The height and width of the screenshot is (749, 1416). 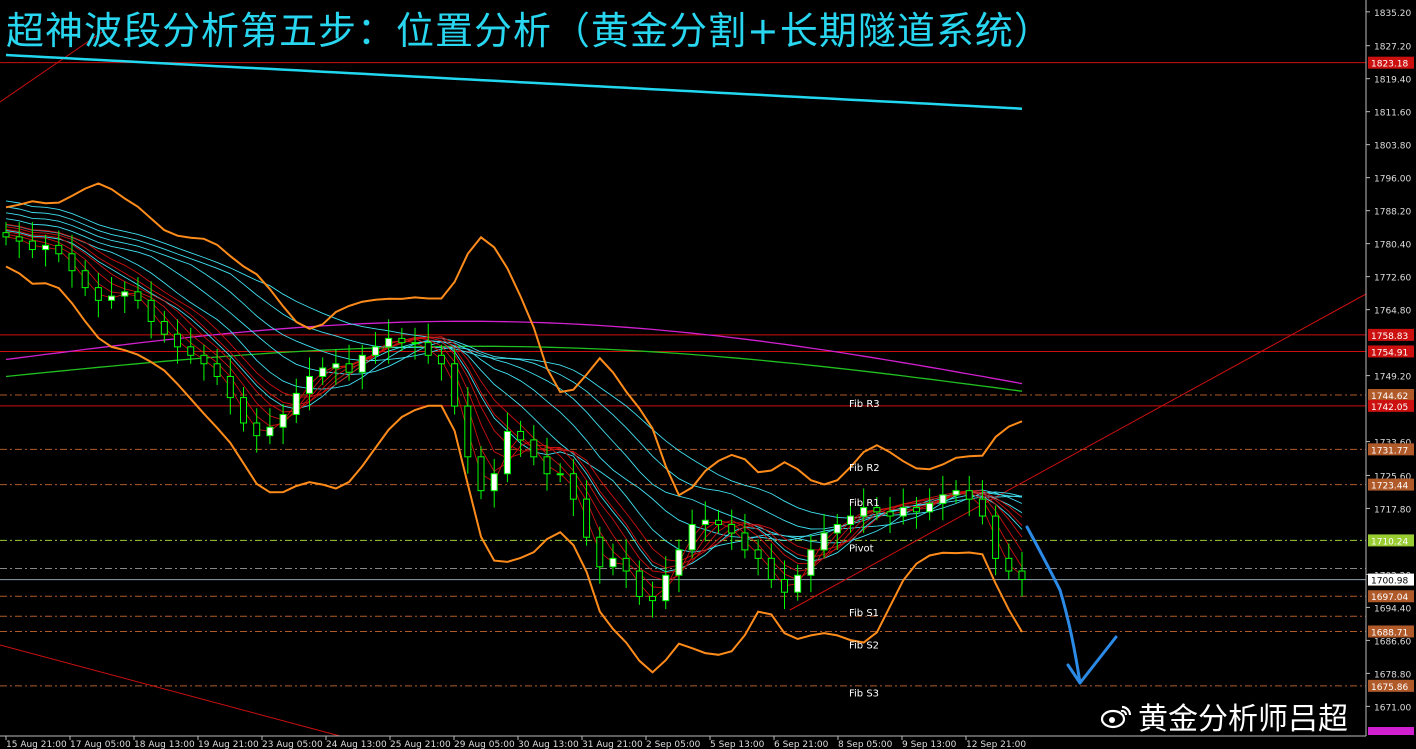 What do you see at coordinates (1392, 48) in the screenshot?
I see `y-tick-label-1: 1827.20` at bounding box center [1392, 48].